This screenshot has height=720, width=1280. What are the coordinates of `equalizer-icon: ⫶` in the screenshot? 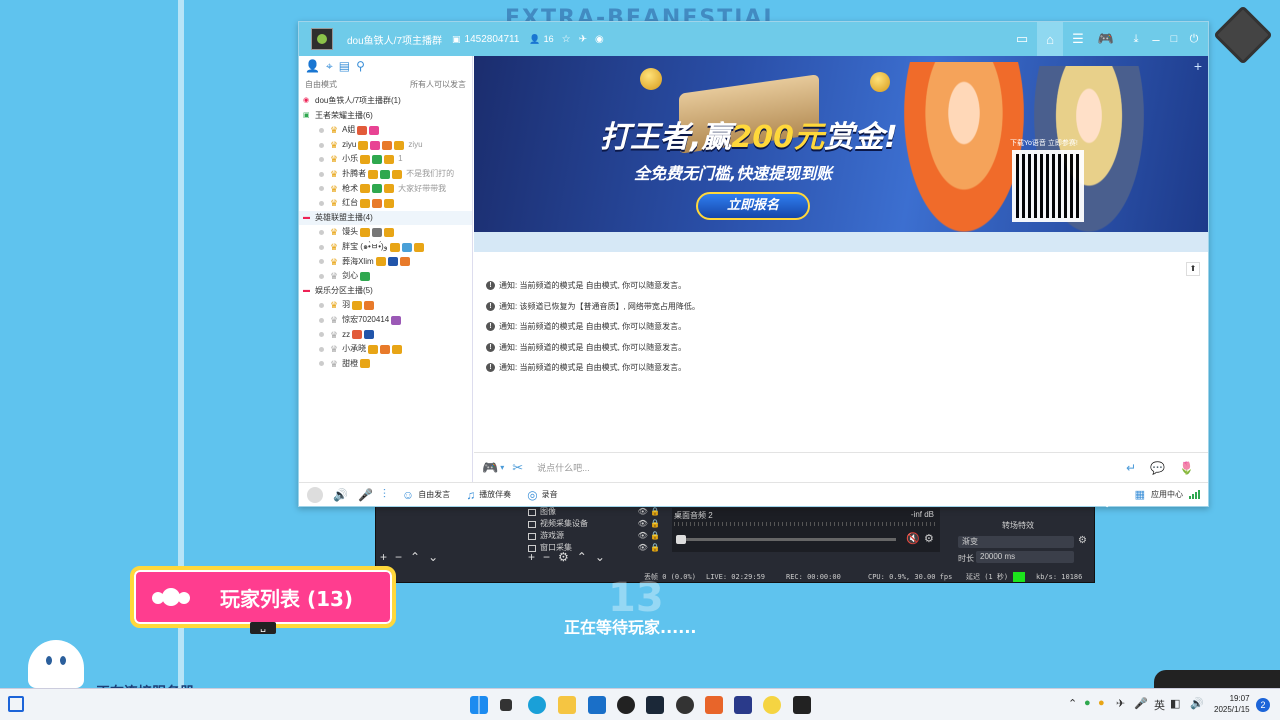 It's located at (384, 494).